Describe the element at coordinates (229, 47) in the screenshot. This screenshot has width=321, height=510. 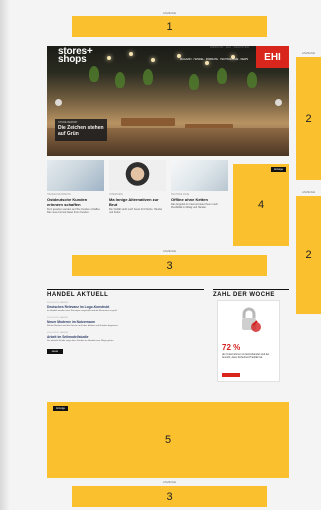
I see `utility-links: WEBSITE · EHI · REGISTER` at that location.